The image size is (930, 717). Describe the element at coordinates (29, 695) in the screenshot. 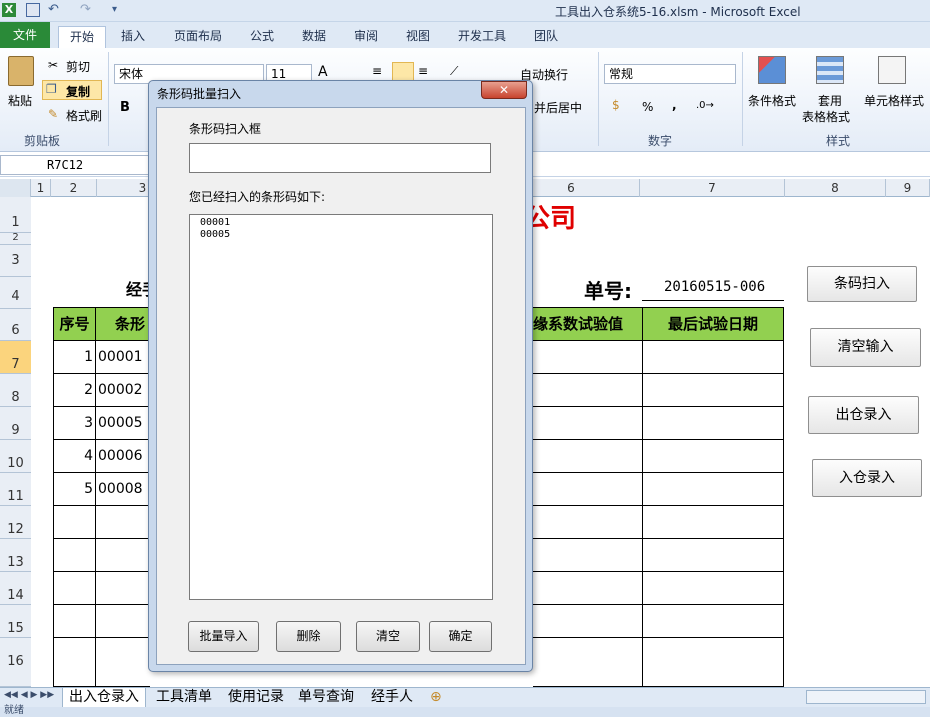

I see `sheet-nav-icon: ◀◀ ◀ ▶ ▶▶` at that location.